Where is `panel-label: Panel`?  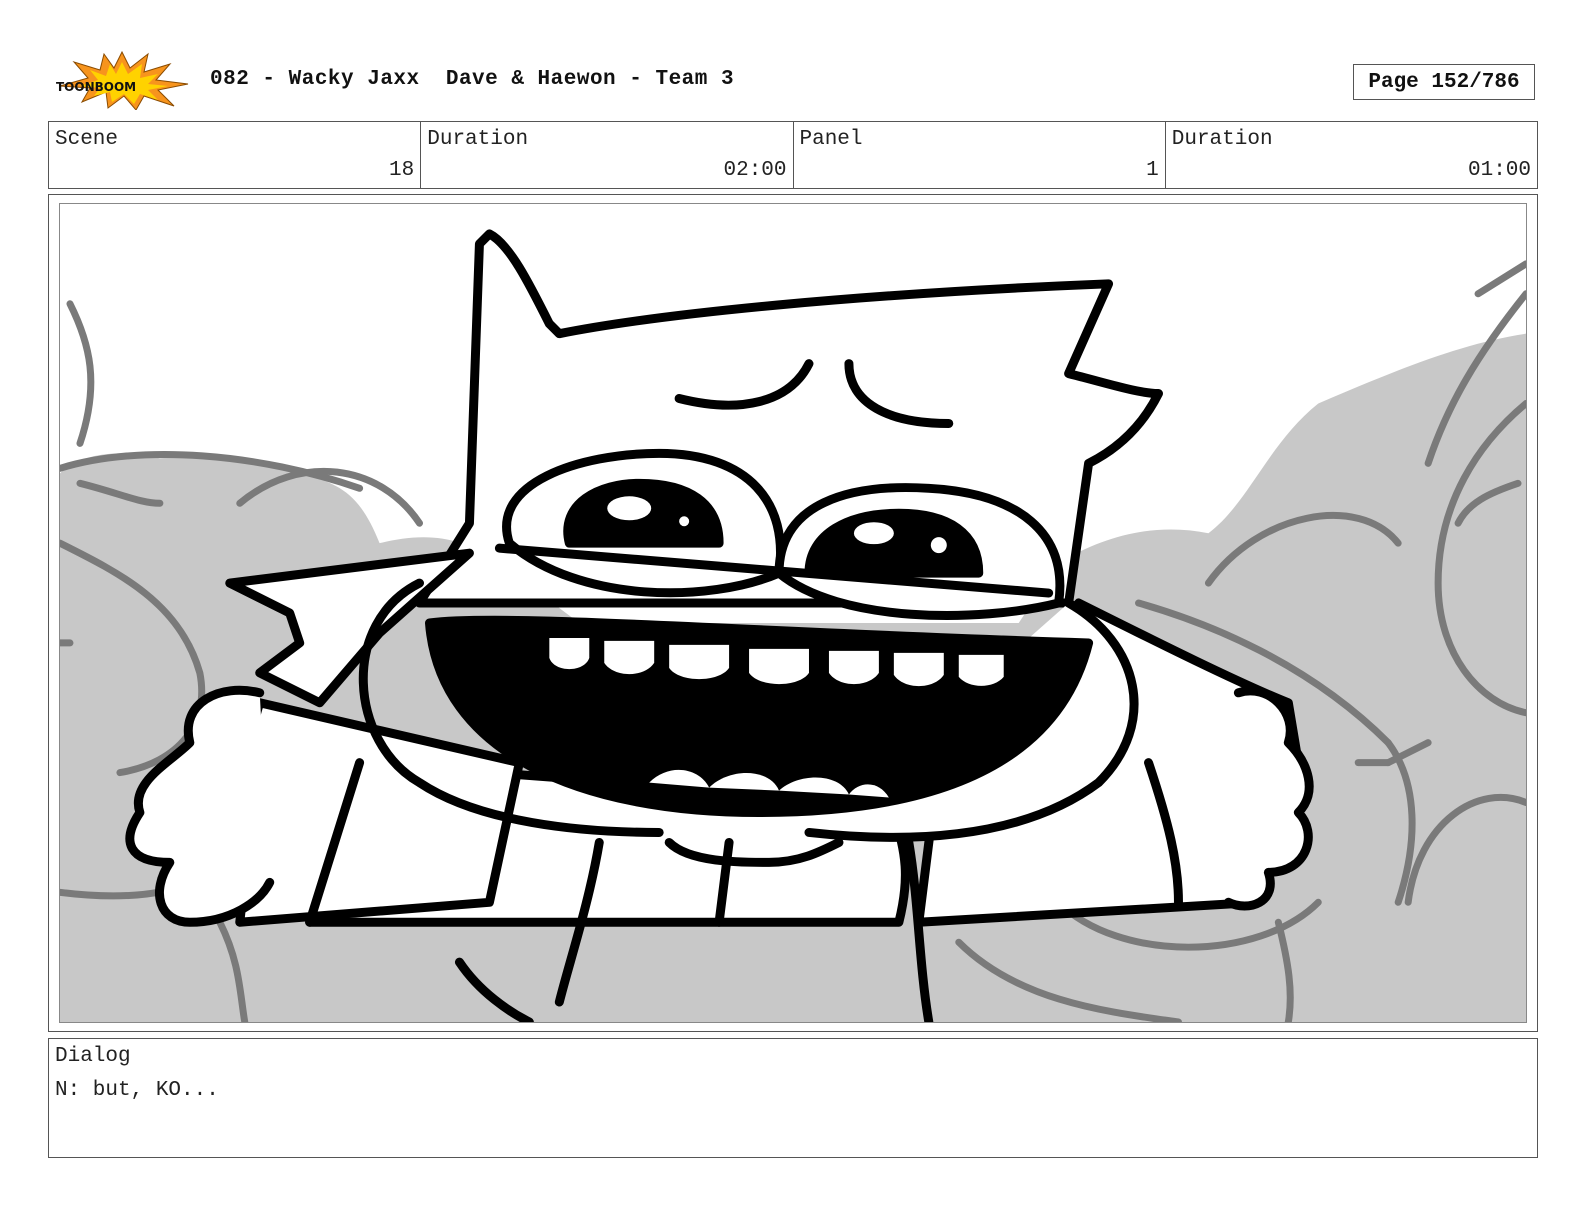
panel-label: Panel is located at coordinates (831, 139).